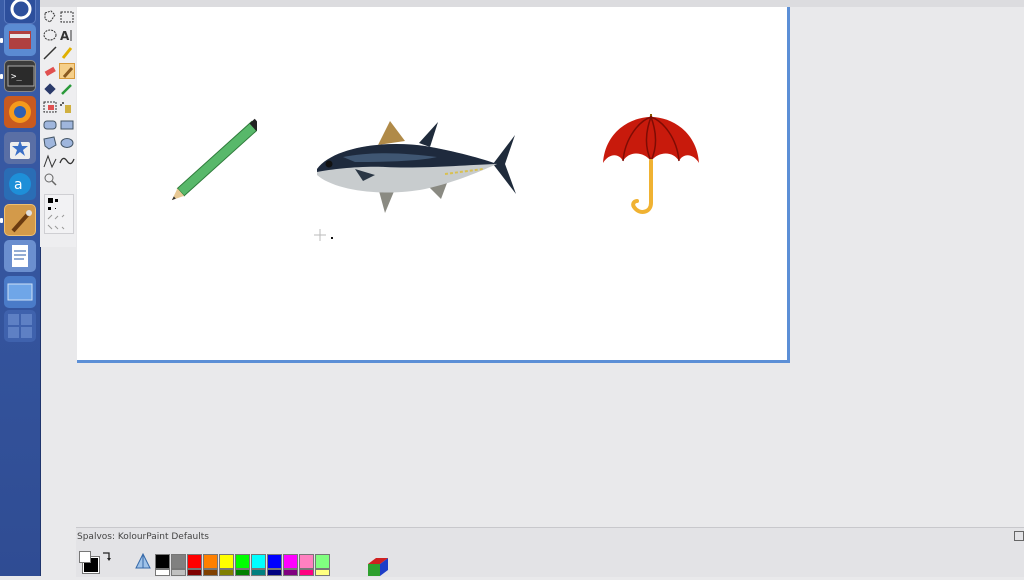  I want to click on rounded-rectangle-tool-icon, so click(50, 125).